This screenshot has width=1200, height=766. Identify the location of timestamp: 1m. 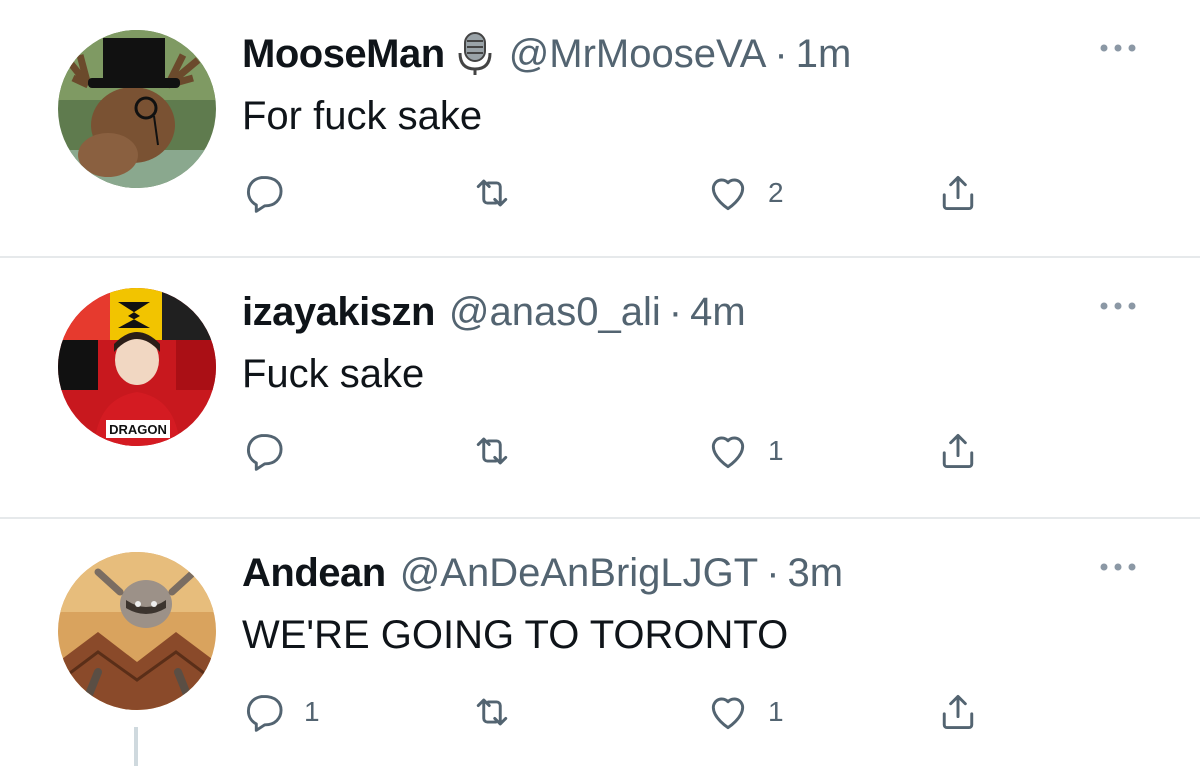
(824, 54).